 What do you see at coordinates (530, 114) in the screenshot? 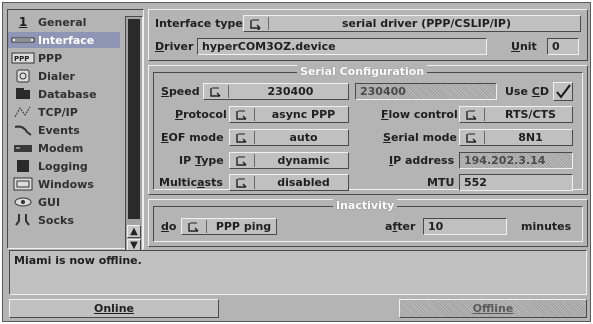
I see `flow-control-value: RTS/CTS` at bounding box center [530, 114].